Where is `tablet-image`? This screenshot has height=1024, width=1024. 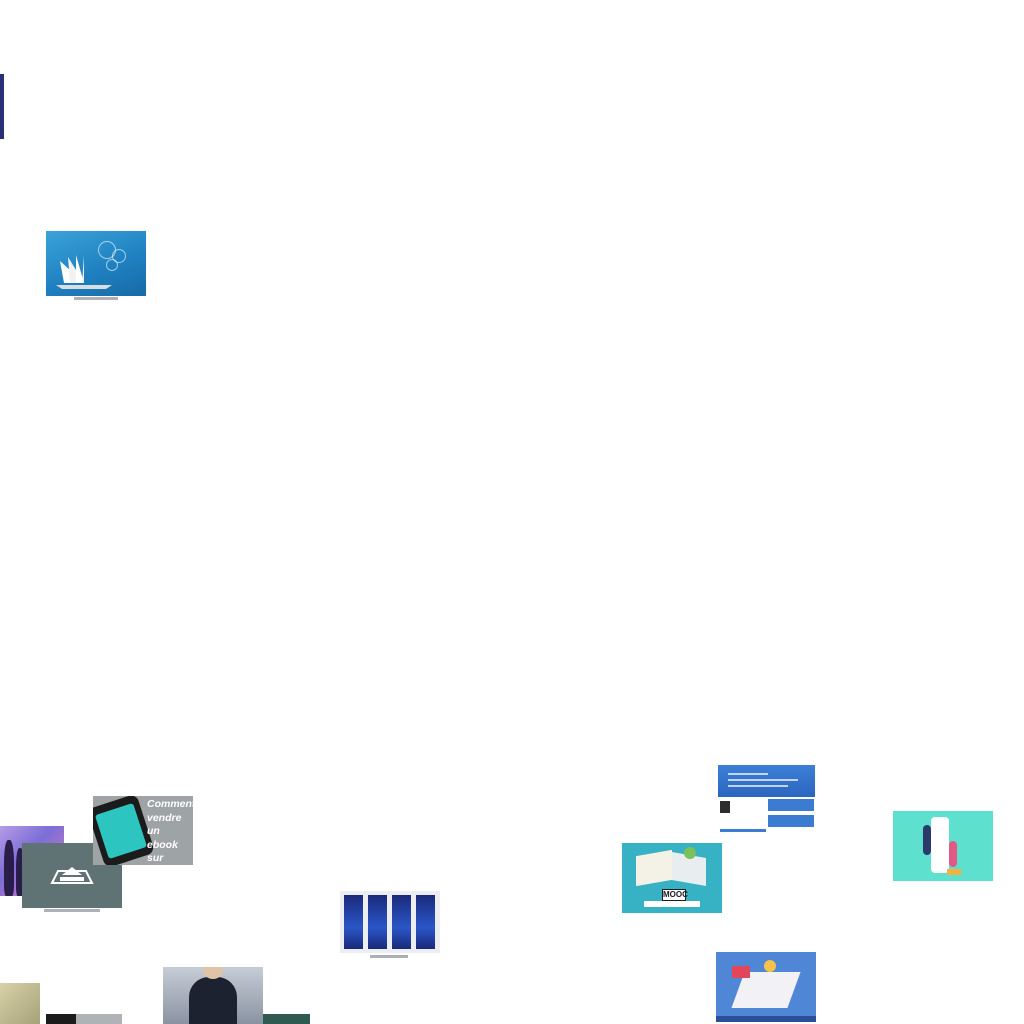 tablet-image is located at coordinates (124, 830).